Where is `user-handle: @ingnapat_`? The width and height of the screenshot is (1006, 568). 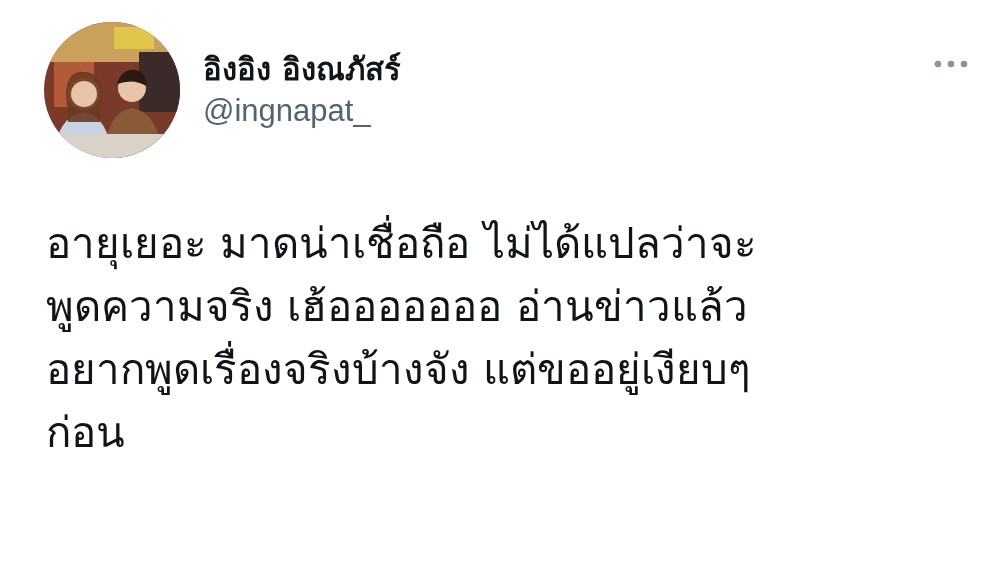 user-handle: @ingnapat_ is located at coordinates (302, 111).